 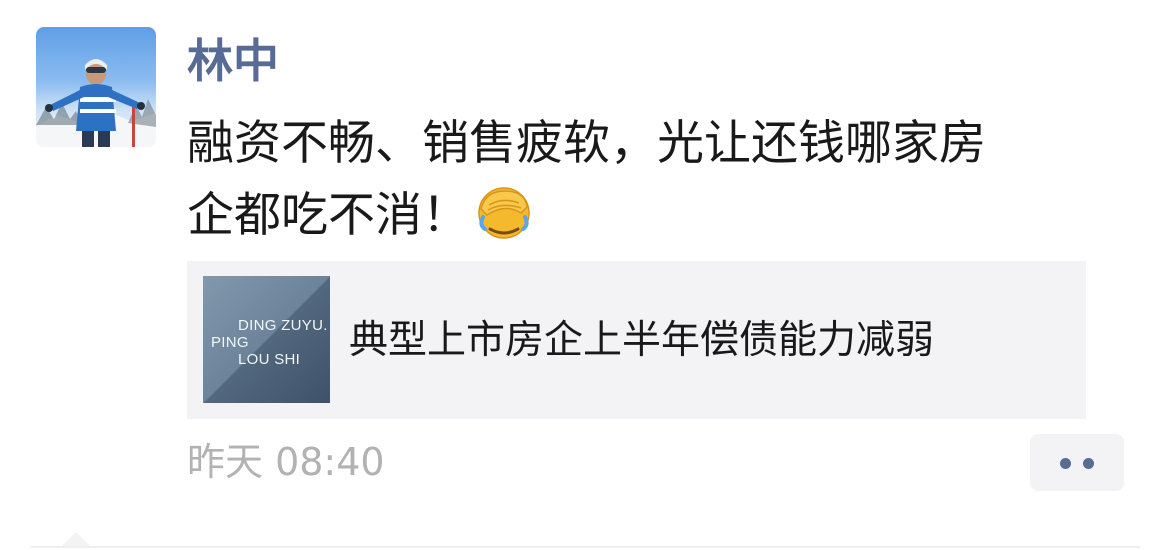 What do you see at coordinates (269, 359) in the screenshot?
I see `thumb-text: LOU SHI` at bounding box center [269, 359].